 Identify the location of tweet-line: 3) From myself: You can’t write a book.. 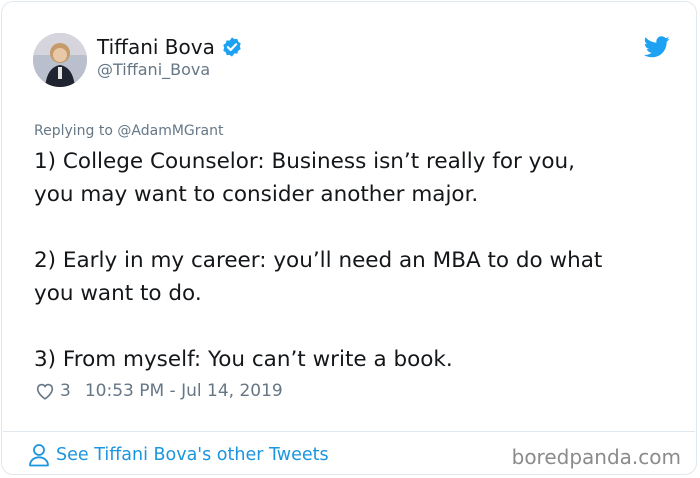
(243, 359).